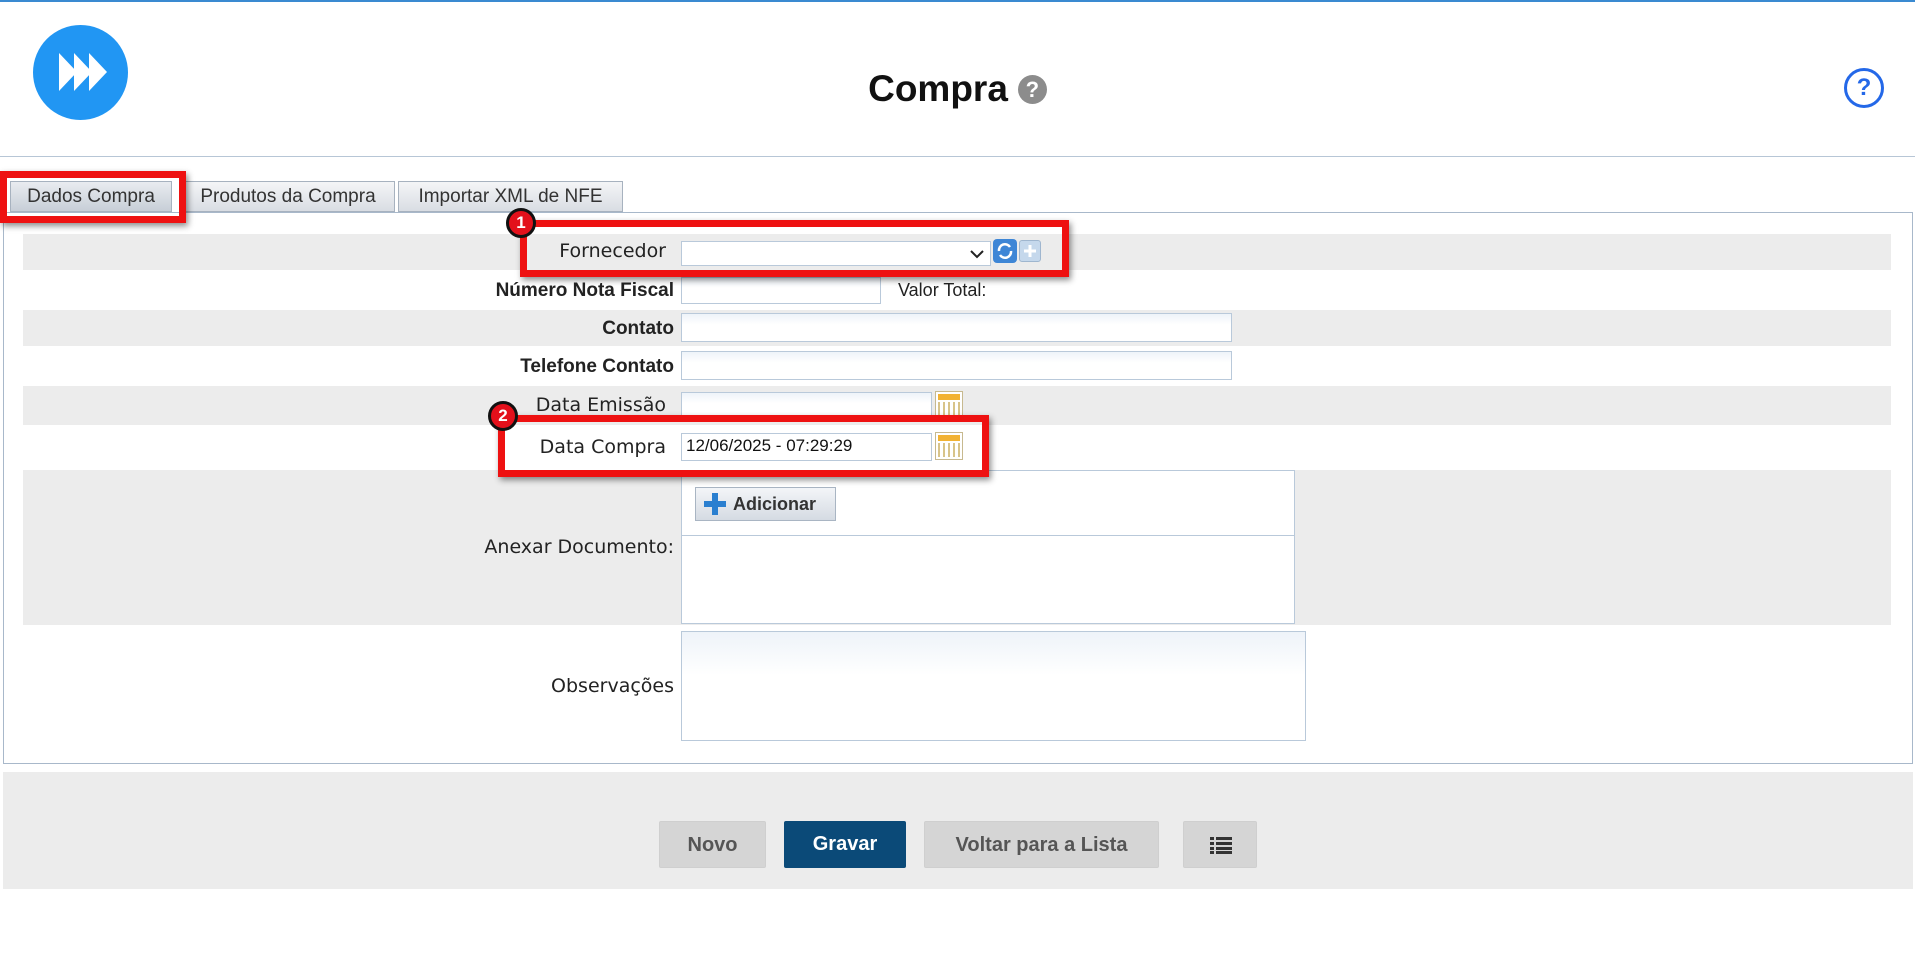 The image size is (1915, 969). Describe the element at coordinates (956, 365) in the screenshot. I see `telefone-contato-input` at that location.